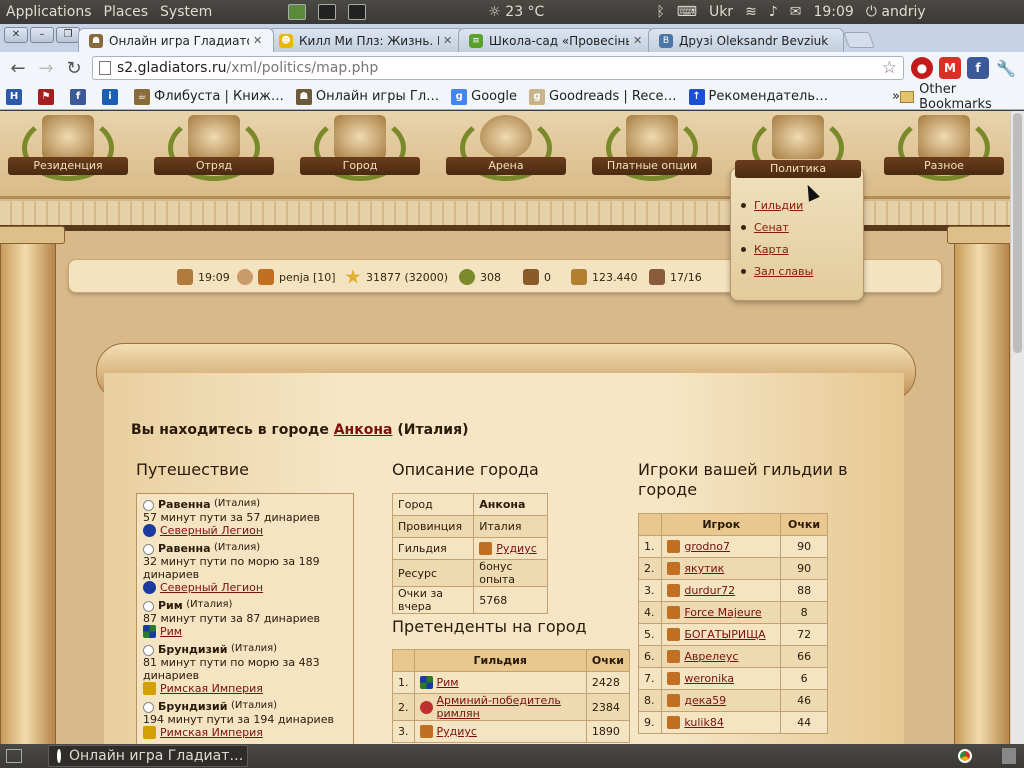 This screenshot has height=768, width=1024. What do you see at coordinates (896, 96) in the screenshot?
I see `chevron-more-icon: »` at bounding box center [896, 96].